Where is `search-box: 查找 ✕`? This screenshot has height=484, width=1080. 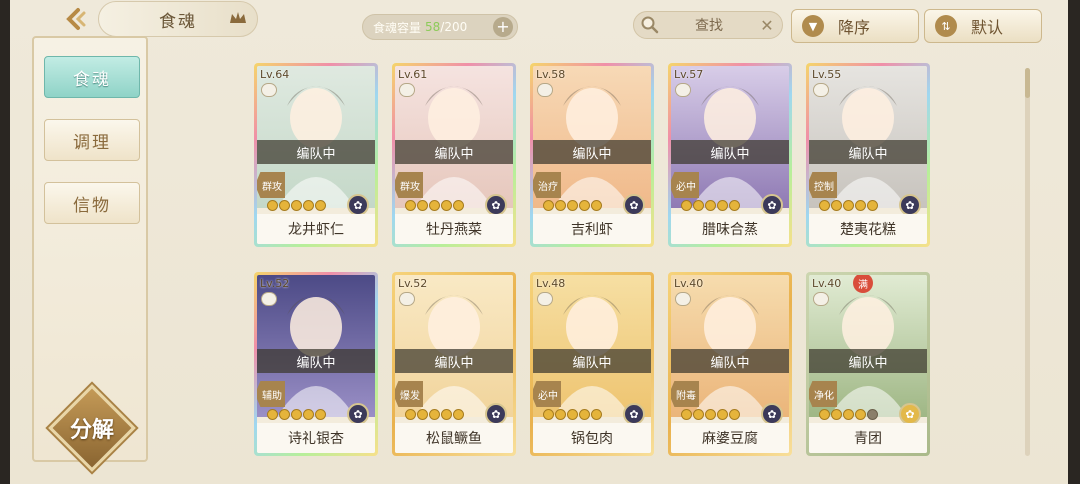
search-box: 查找 ✕ is located at coordinates (708, 25).